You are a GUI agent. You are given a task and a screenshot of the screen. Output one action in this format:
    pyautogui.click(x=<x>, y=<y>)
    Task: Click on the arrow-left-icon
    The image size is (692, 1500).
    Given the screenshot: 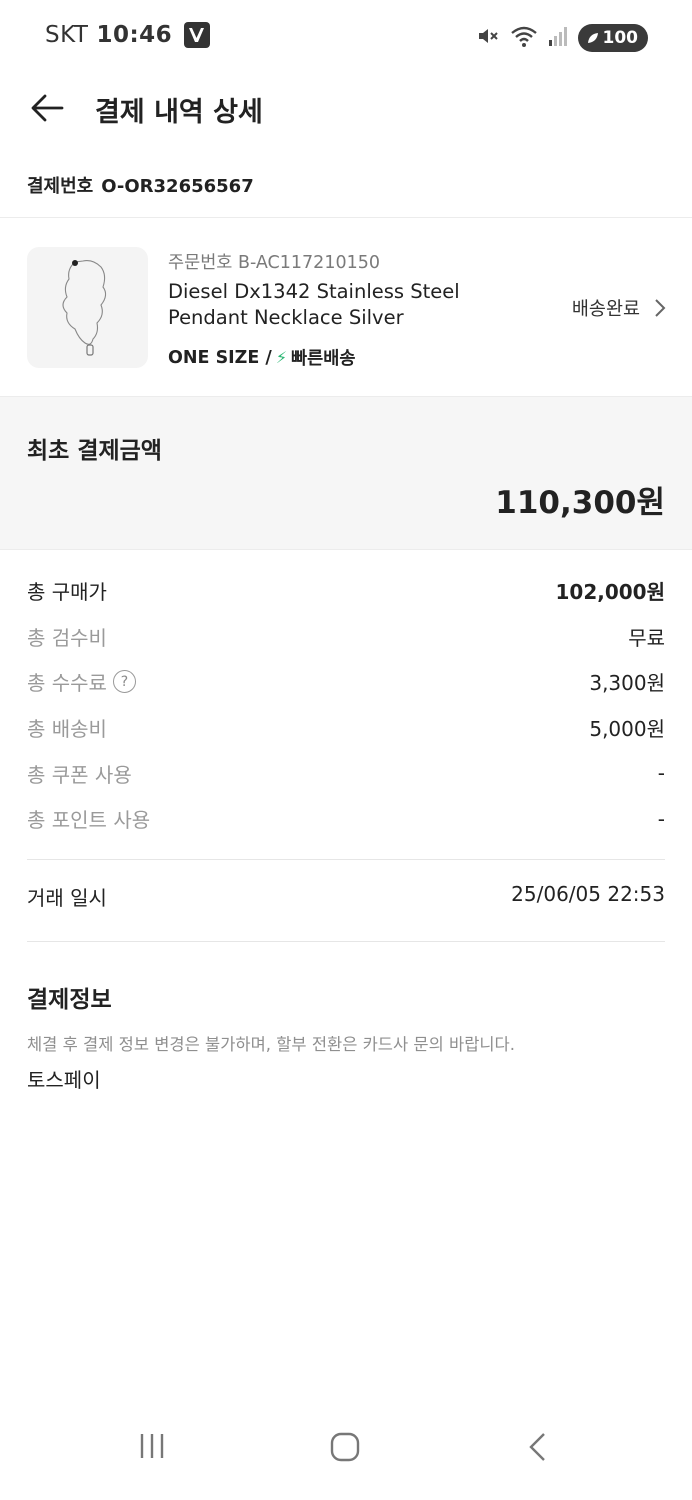 What is the action you would take?
    pyautogui.click(x=47, y=108)
    